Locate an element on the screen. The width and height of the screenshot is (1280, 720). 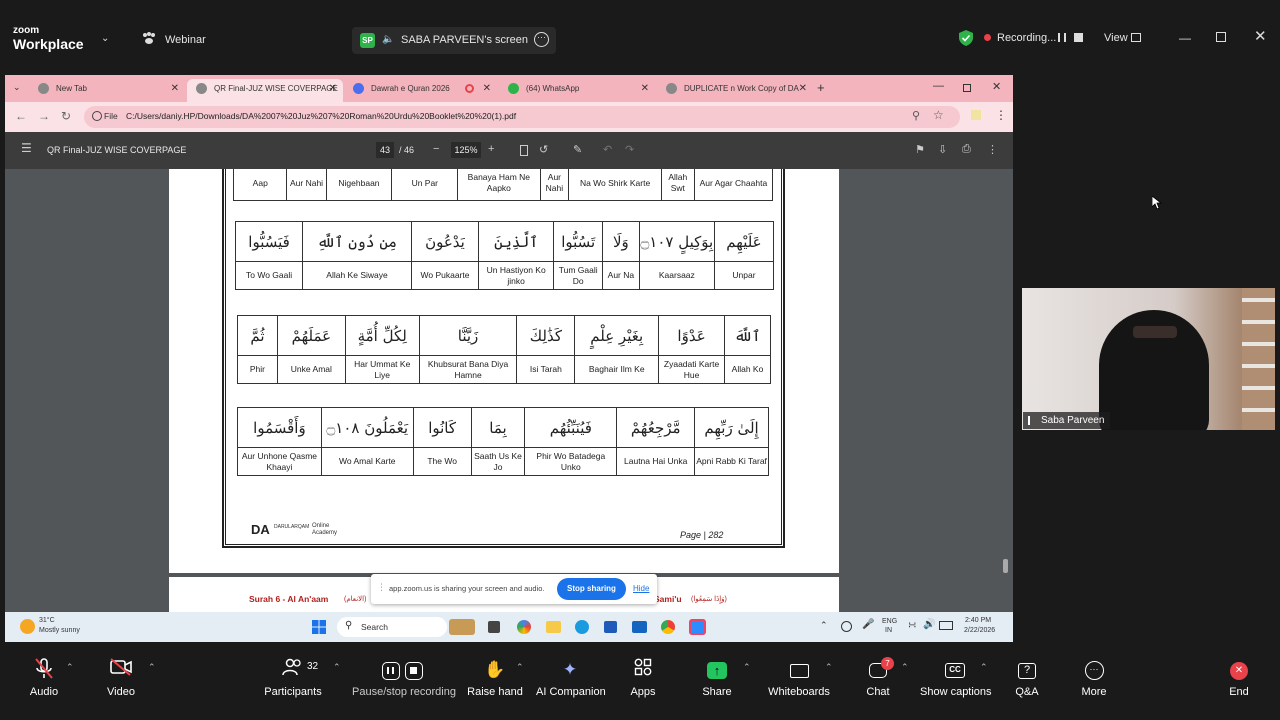
pause-recording-icon is located at coordinates (1062, 37).